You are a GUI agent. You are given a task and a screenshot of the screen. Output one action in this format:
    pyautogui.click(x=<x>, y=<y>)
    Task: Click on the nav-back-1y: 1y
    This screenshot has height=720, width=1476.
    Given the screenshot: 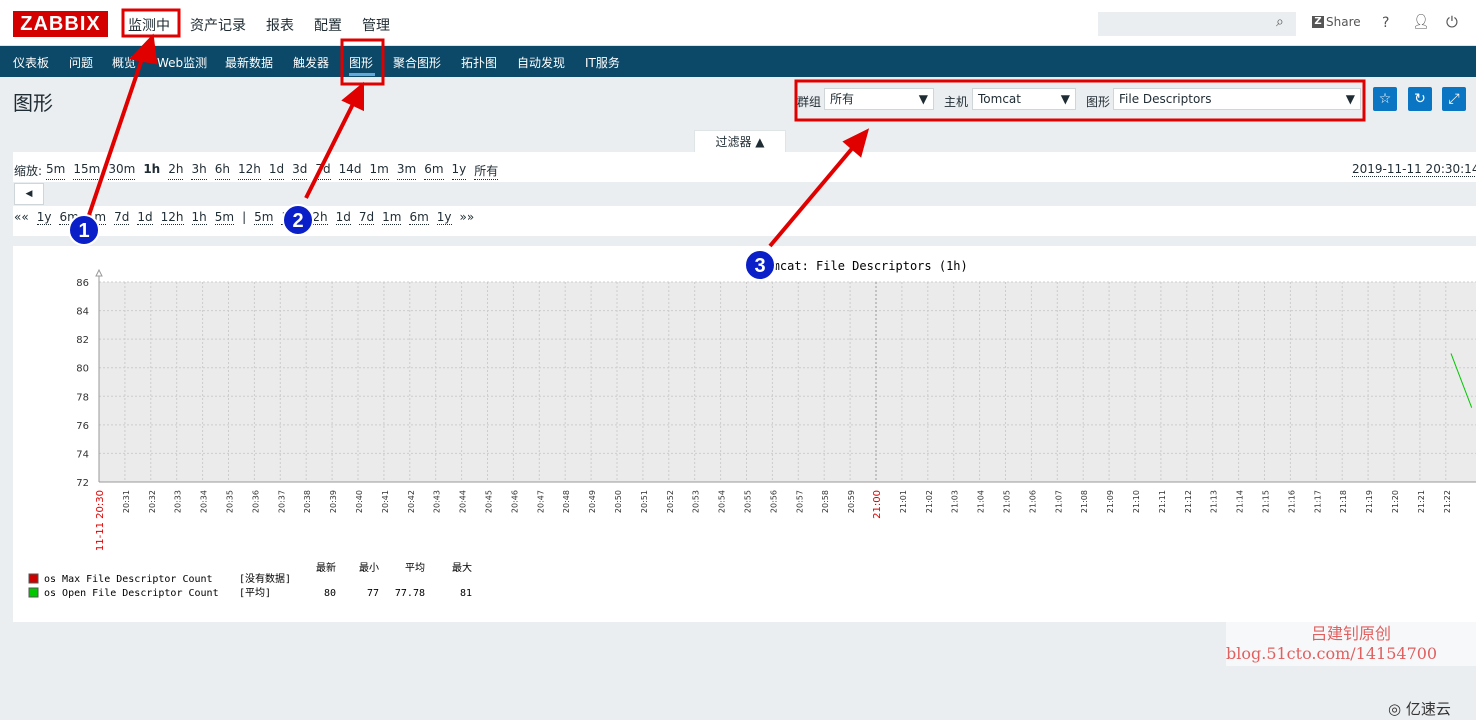 What is the action you would take?
    pyautogui.click(x=44, y=217)
    